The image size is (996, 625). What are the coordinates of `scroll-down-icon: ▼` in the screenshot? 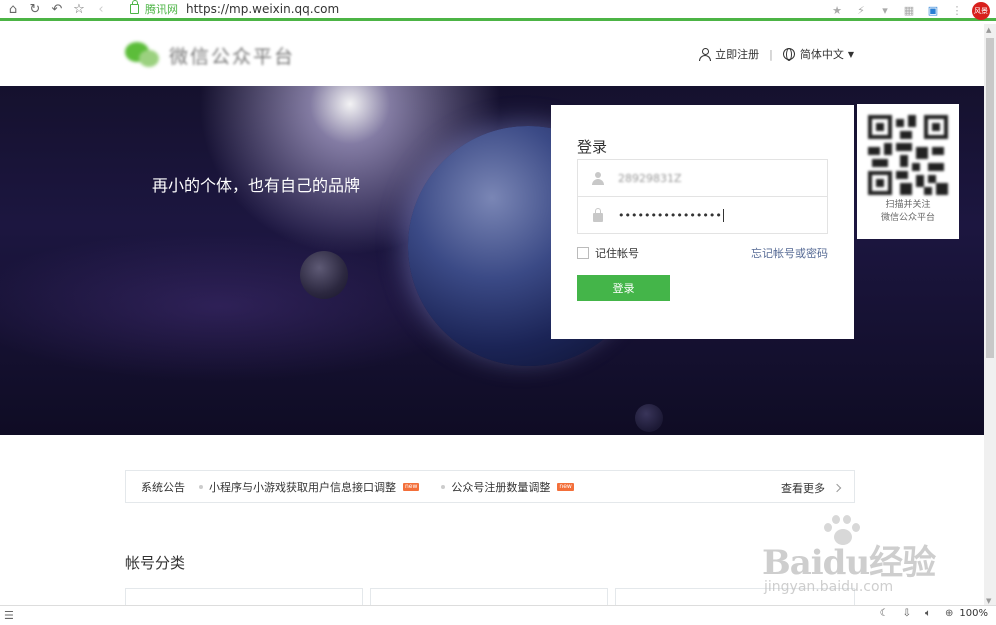 It's located at (988, 601).